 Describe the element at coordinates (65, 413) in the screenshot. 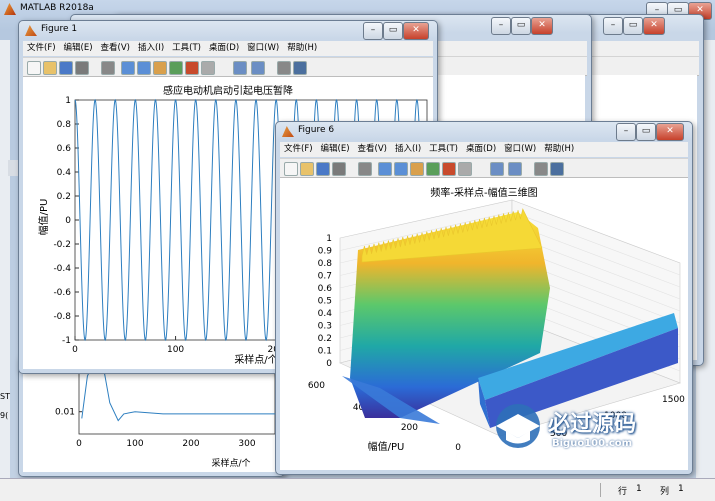

I see `behind-ytick-label: 0.01` at that location.